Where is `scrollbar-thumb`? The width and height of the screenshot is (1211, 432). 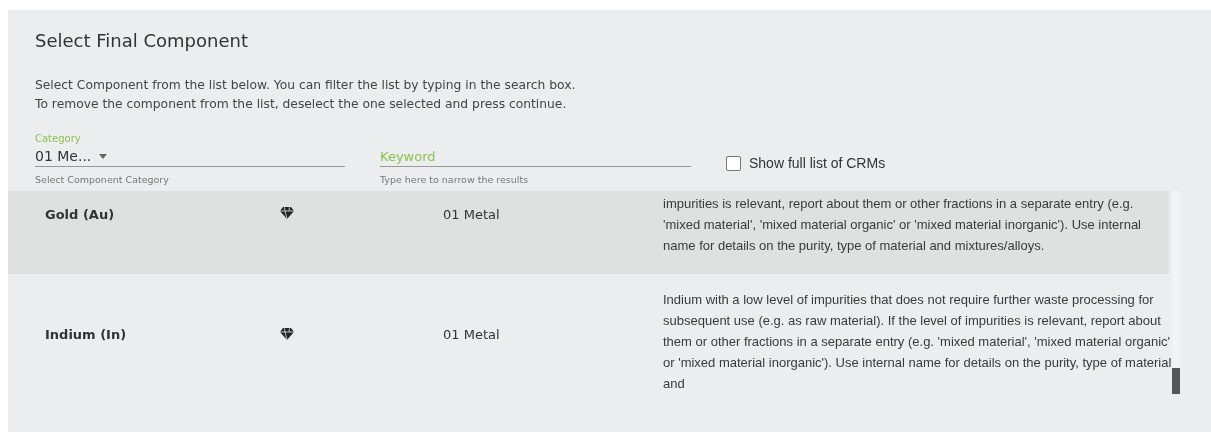 scrollbar-thumb is located at coordinates (1176, 381).